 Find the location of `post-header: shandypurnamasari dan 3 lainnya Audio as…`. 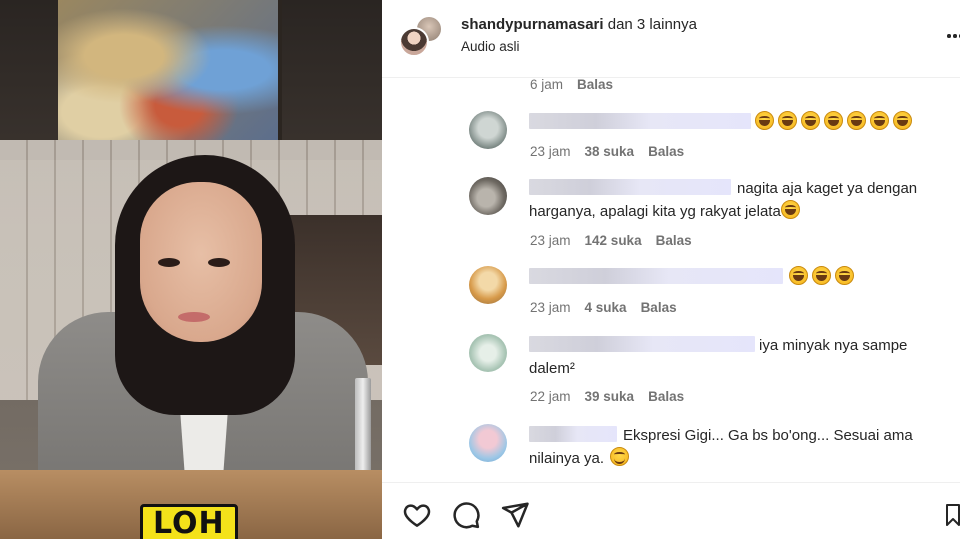

post-header: shandypurnamasari dan 3 lainnya Audio as… is located at coordinates (671, 39).